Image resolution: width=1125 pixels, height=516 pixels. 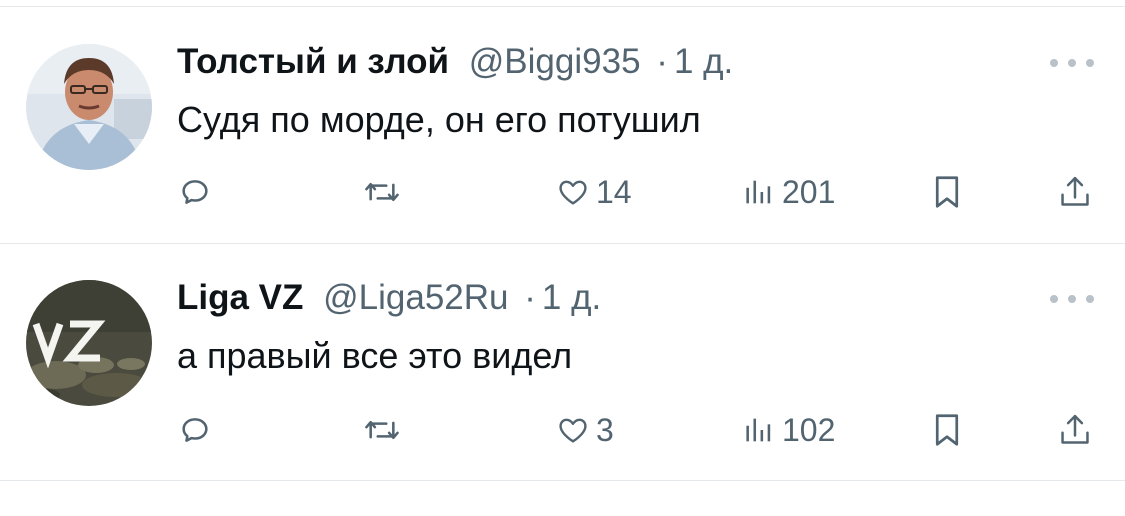 I want to click on avatar-photo, so click(x=89, y=107).